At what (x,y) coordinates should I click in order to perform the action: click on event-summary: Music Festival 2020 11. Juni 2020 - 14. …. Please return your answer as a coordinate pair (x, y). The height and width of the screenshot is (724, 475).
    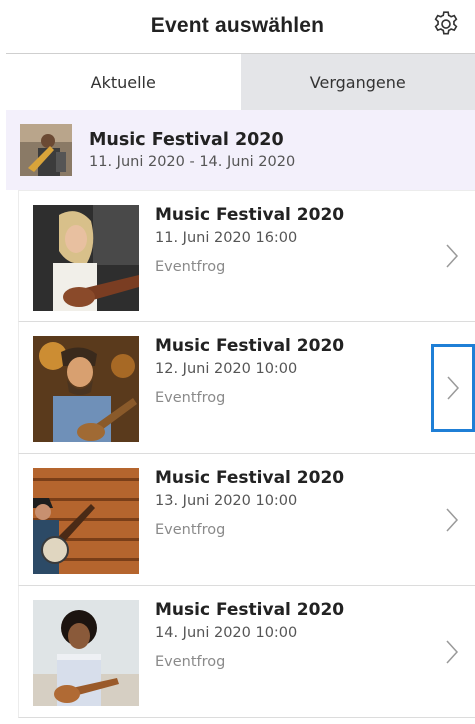
    Looking at the image, I should click on (240, 150).